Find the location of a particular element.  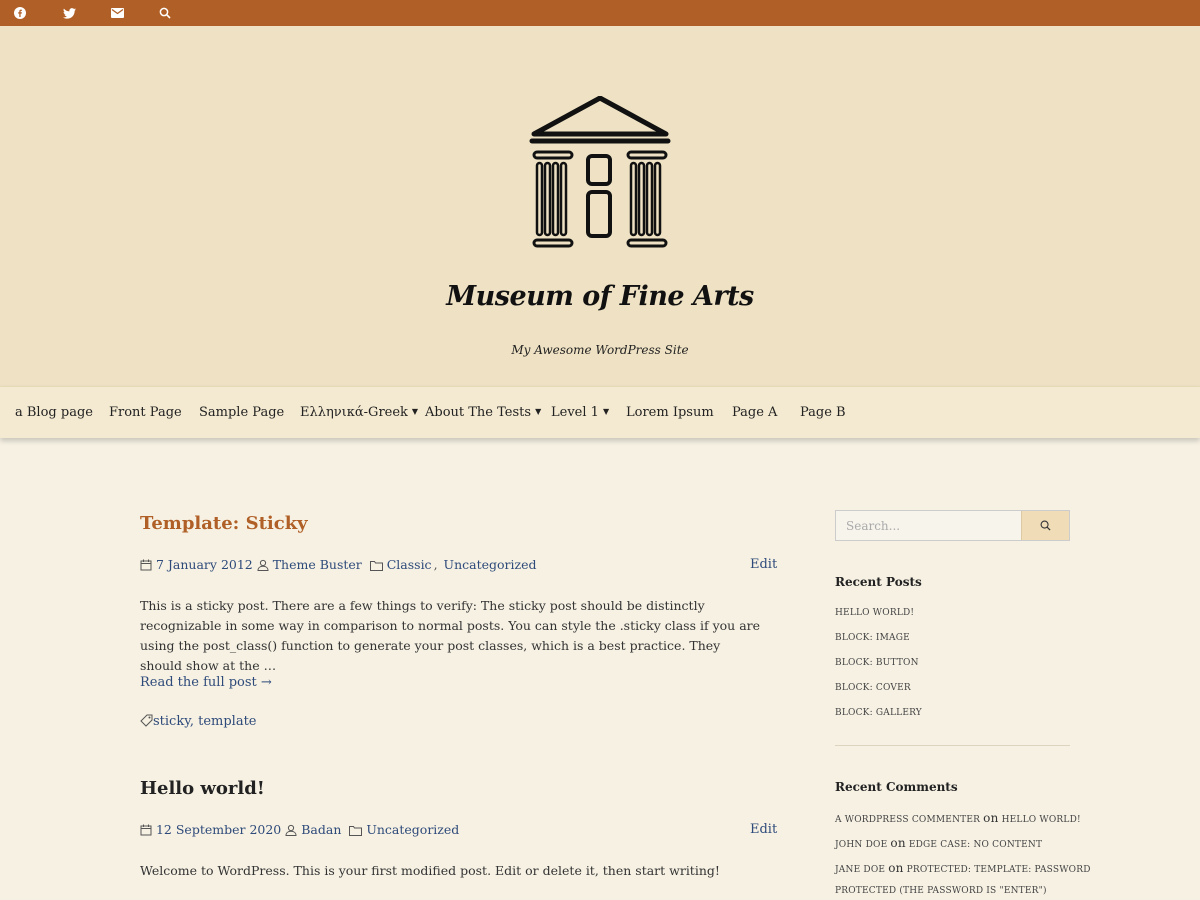

read-more-link: Read the full post → is located at coordinates (206, 682).